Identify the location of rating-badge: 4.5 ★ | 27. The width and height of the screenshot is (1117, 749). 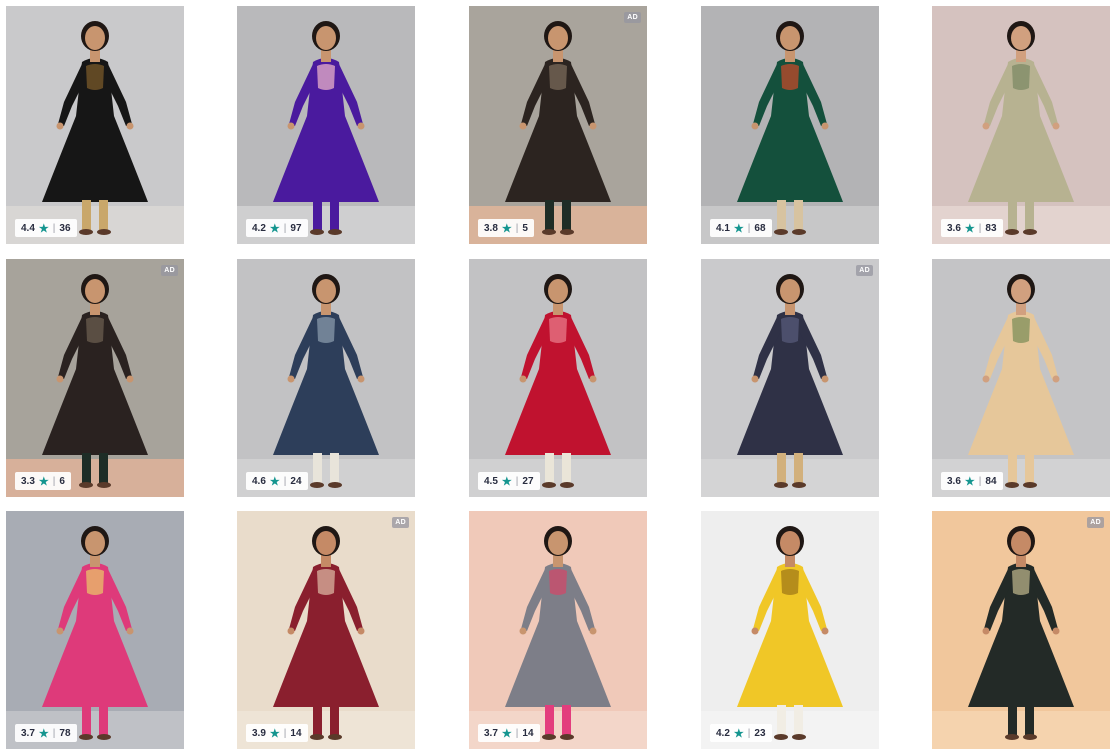
(509, 481).